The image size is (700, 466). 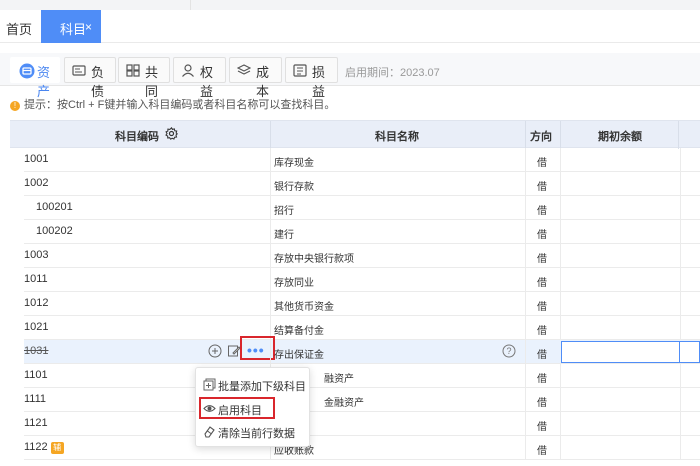 I want to click on asset-icon, so click(x=27, y=71).